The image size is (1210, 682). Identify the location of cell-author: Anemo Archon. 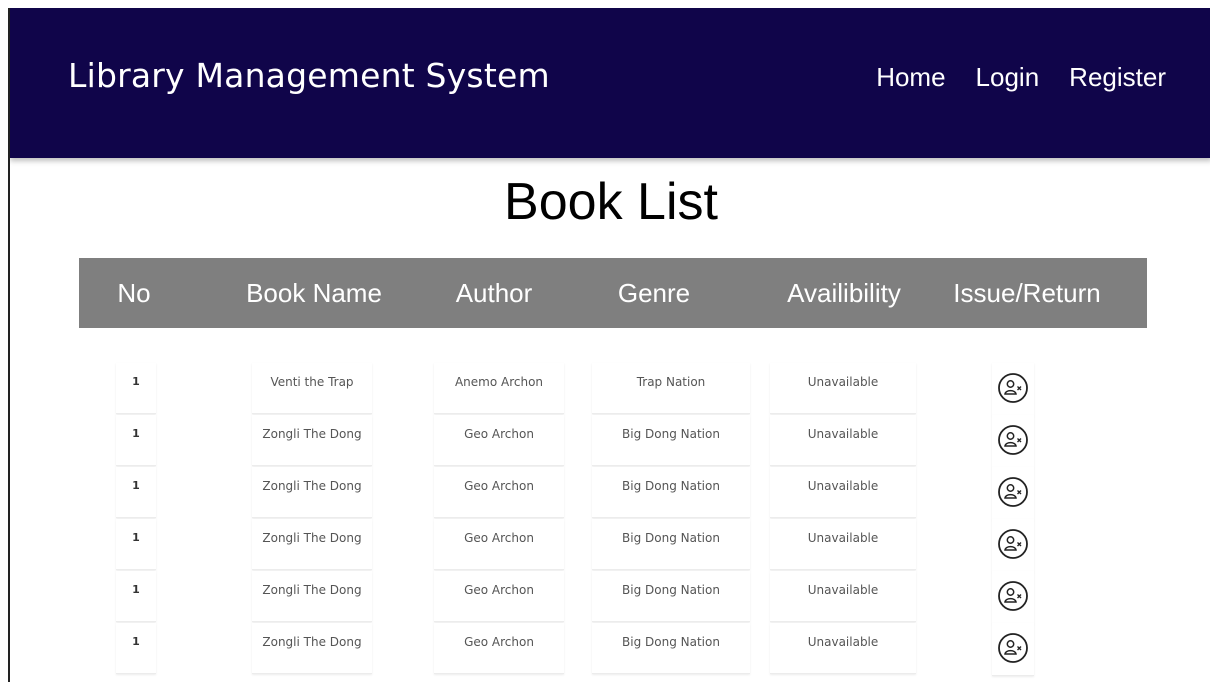
(499, 388).